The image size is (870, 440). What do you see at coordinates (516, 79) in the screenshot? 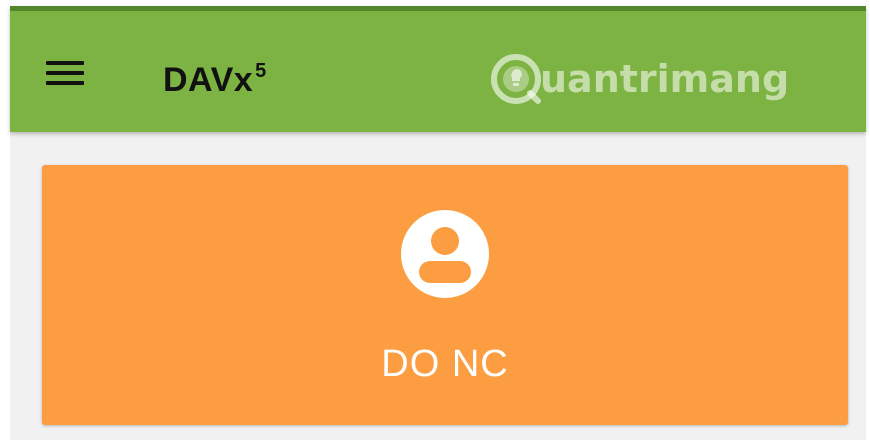
I see `quantrimang-logo-icon` at bounding box center [516, 79].